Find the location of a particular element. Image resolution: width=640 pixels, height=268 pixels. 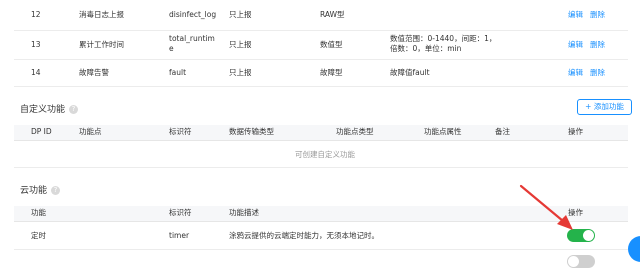

attribute-line-1: 数值范围：0-1440，间距：1， is located at coordinates (443, 38).